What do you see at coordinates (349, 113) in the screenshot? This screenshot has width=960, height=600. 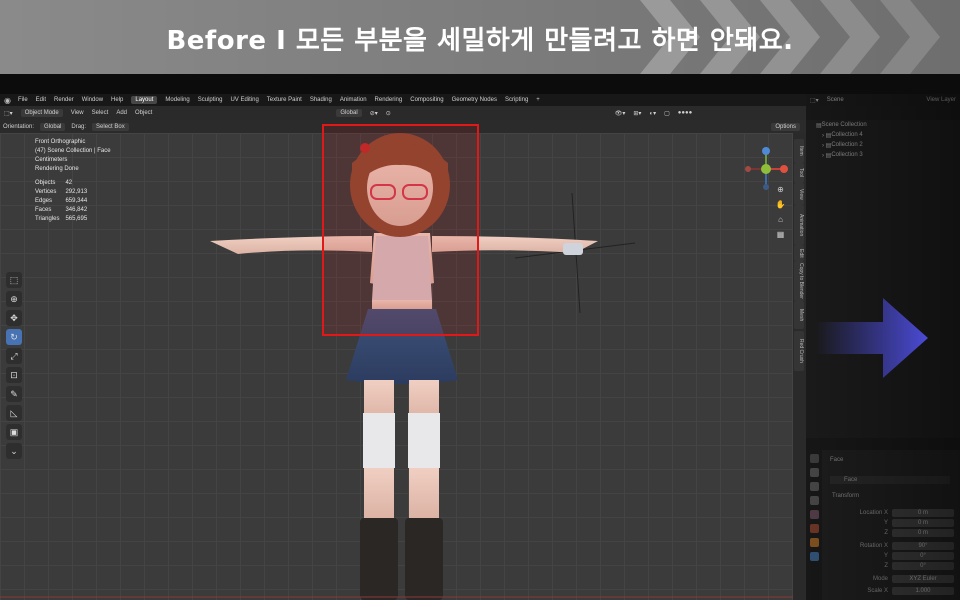 I see `transform-orientation-dropdown: Global` at bounding box center [349, 113].